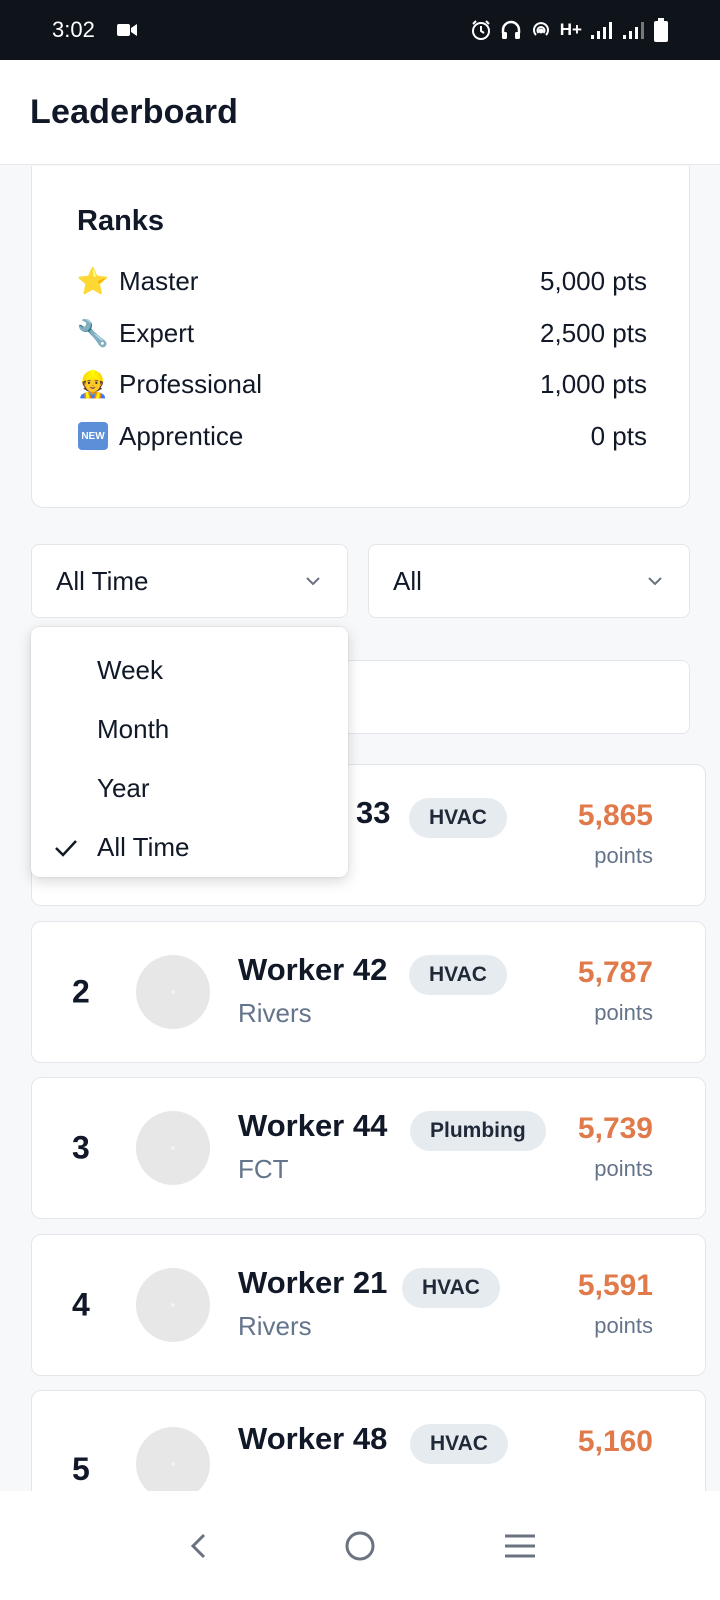  Describe the element at coordinates (134, 111) in the screenshot. I see `page-title: Leaderboard` at that location.